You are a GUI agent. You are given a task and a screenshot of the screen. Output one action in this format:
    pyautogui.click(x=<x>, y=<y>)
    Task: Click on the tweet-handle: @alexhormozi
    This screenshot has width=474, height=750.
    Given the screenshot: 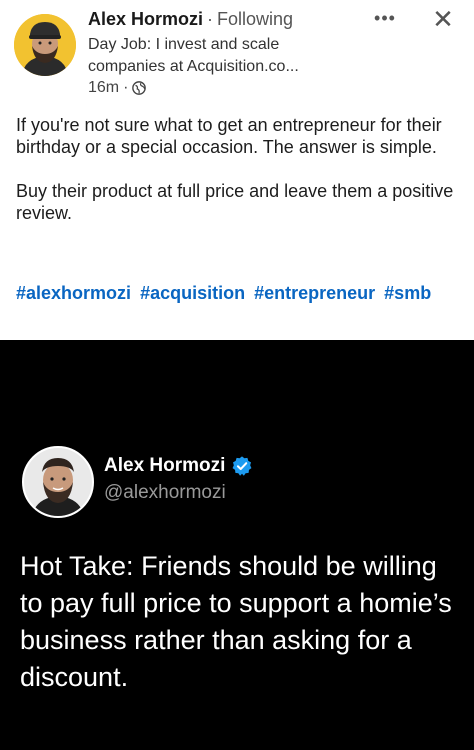 What is the action you would take?
    pyautogui.click(x=165, y=493)
    